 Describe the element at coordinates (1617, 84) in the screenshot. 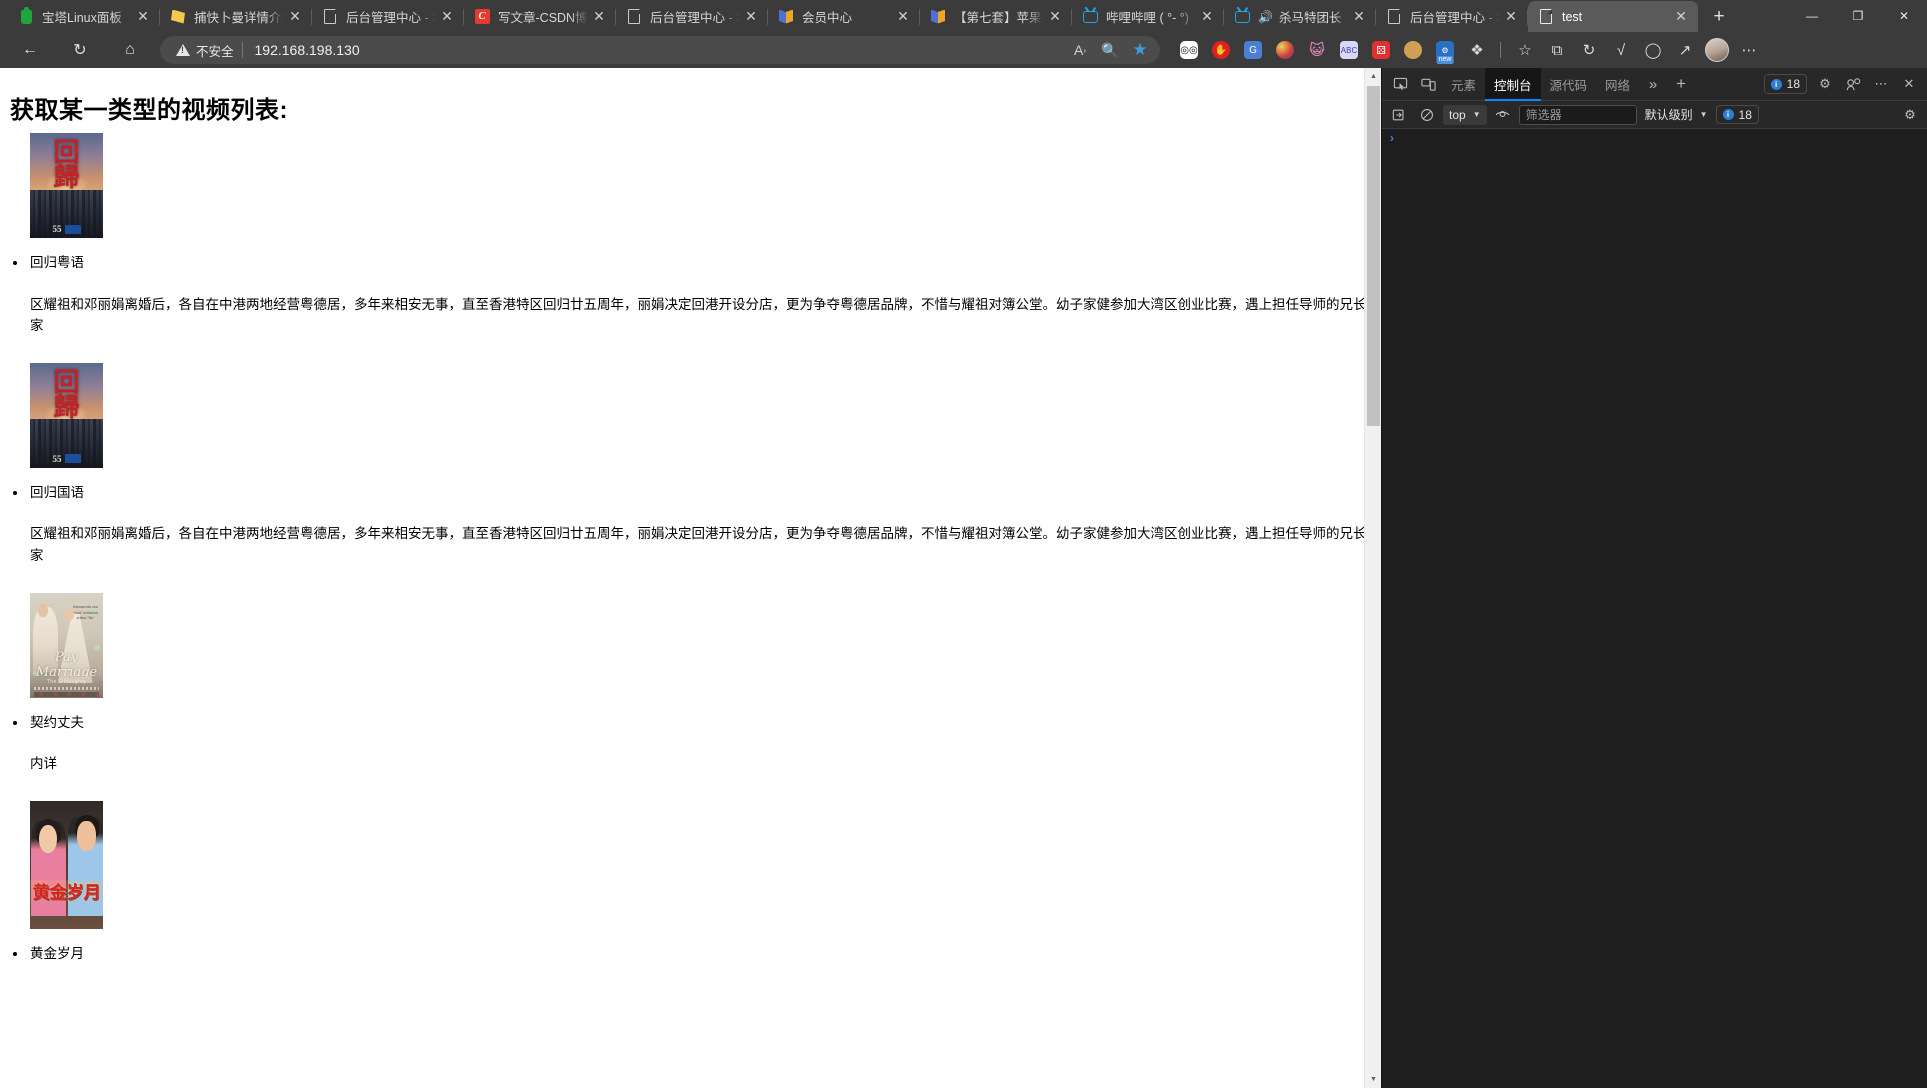

I see `tab-network: 网络` at that location.